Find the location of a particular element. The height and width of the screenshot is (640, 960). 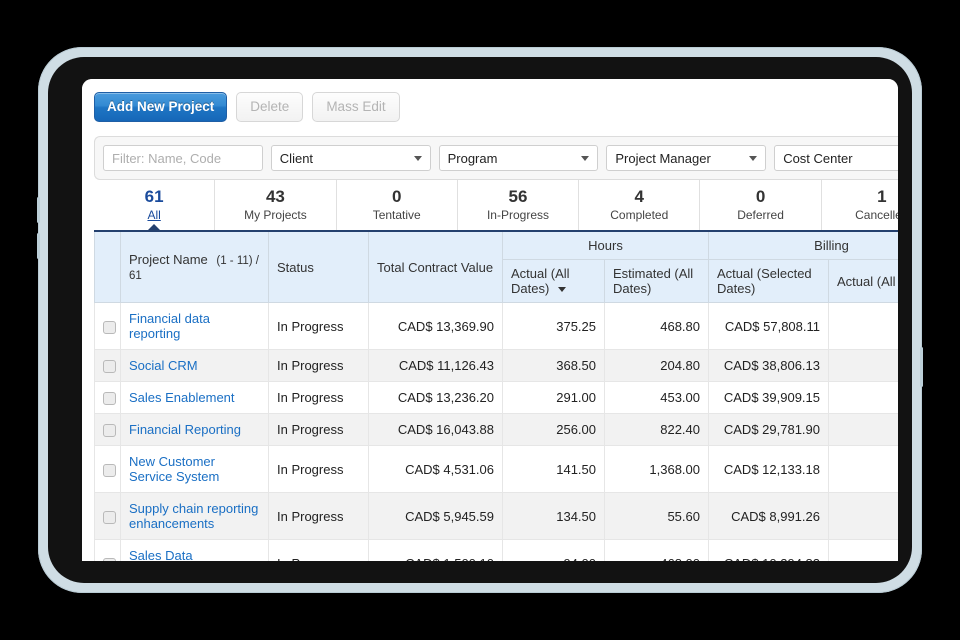

hours-actual-cell: 256.00 is located at coordinates (553, 430).